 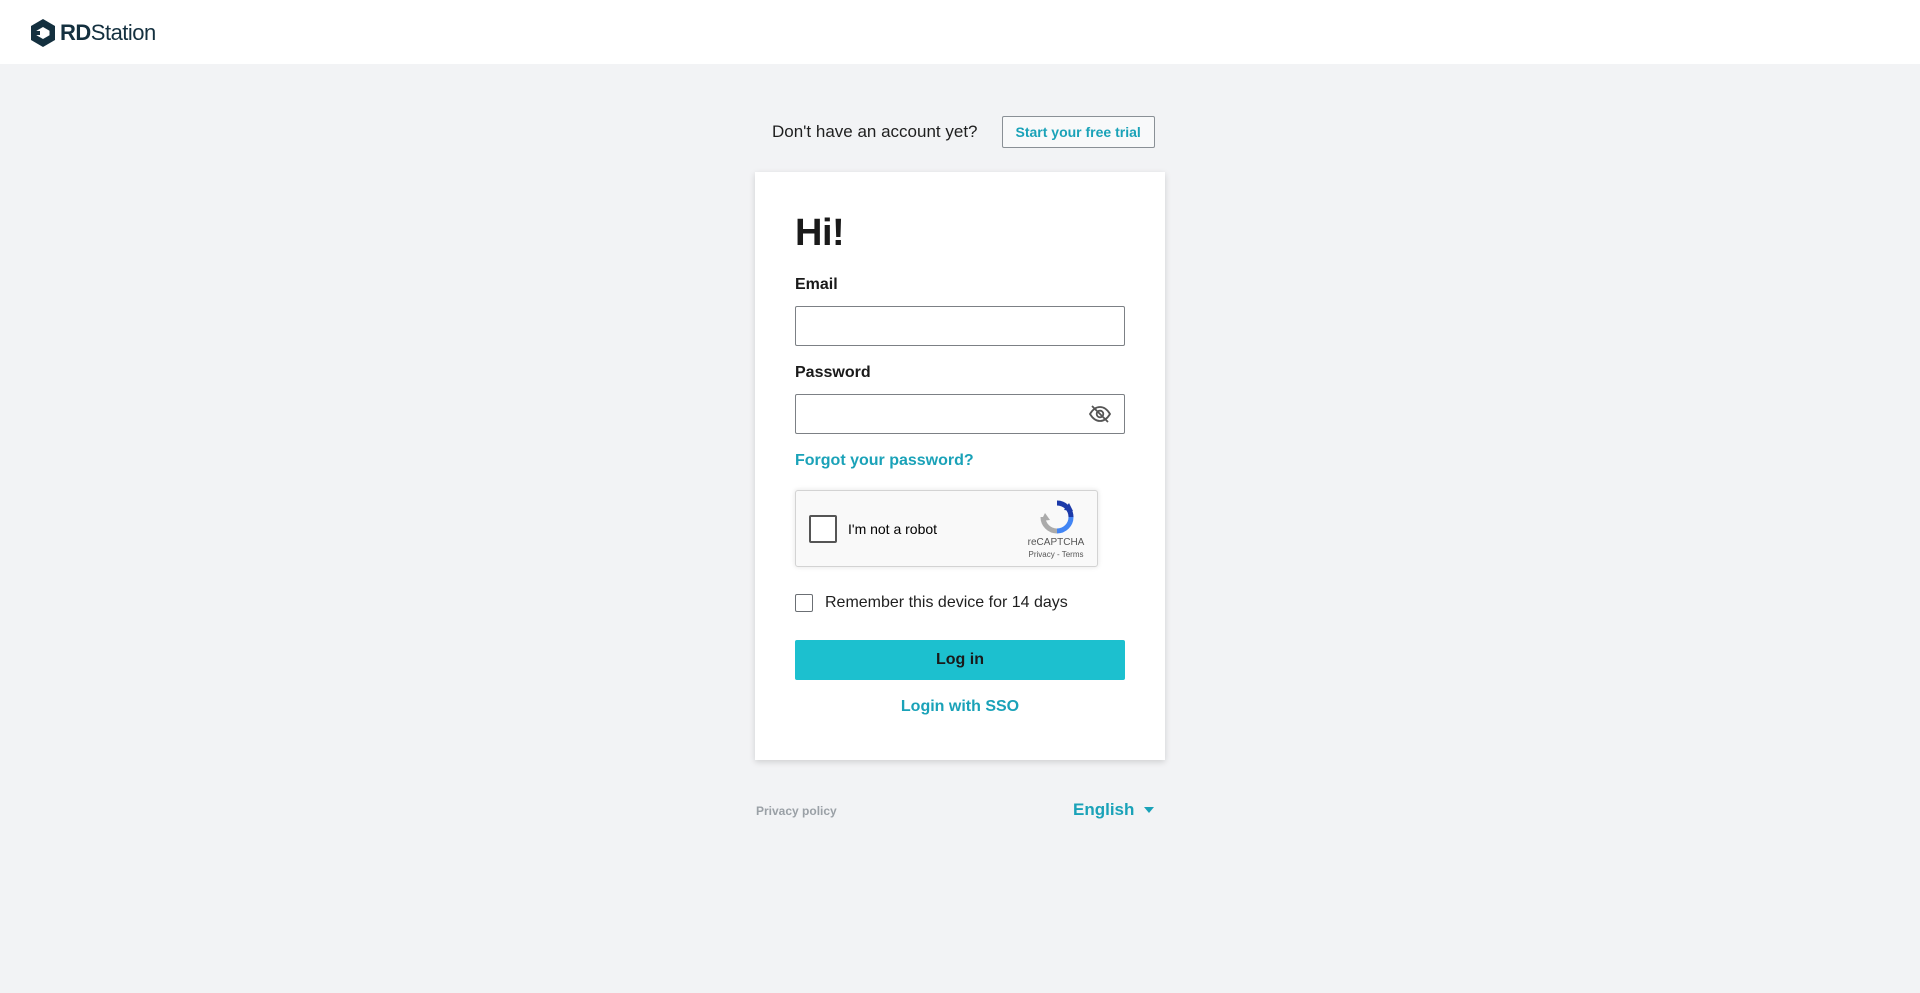 I want to click on chevron-down-icon, so click(x=1149, y=810).